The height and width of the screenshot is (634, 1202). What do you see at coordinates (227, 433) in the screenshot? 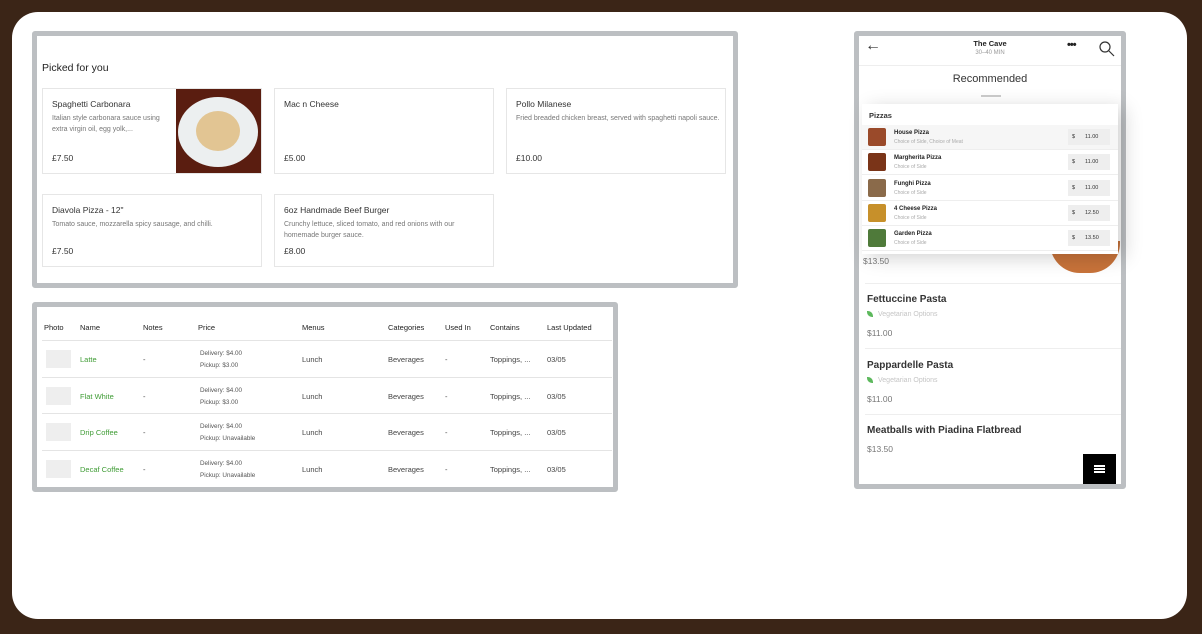
I see `price-cell: Delivery: $4.00 Pickup: Unavailable` at bounding box center [227, 433].